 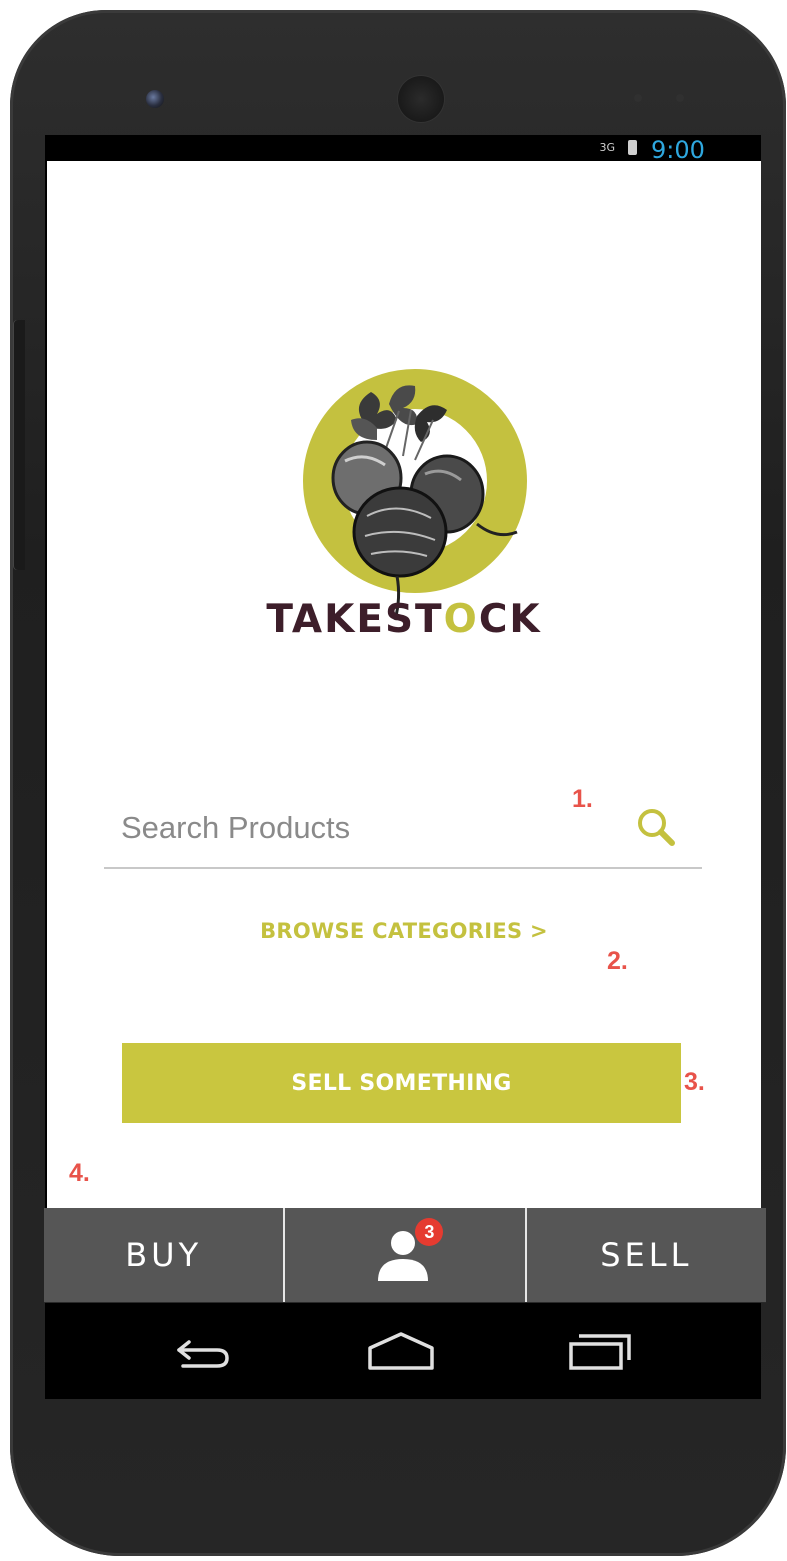 I want to click on annotation-marker: 2., so click(x=617, y=961).